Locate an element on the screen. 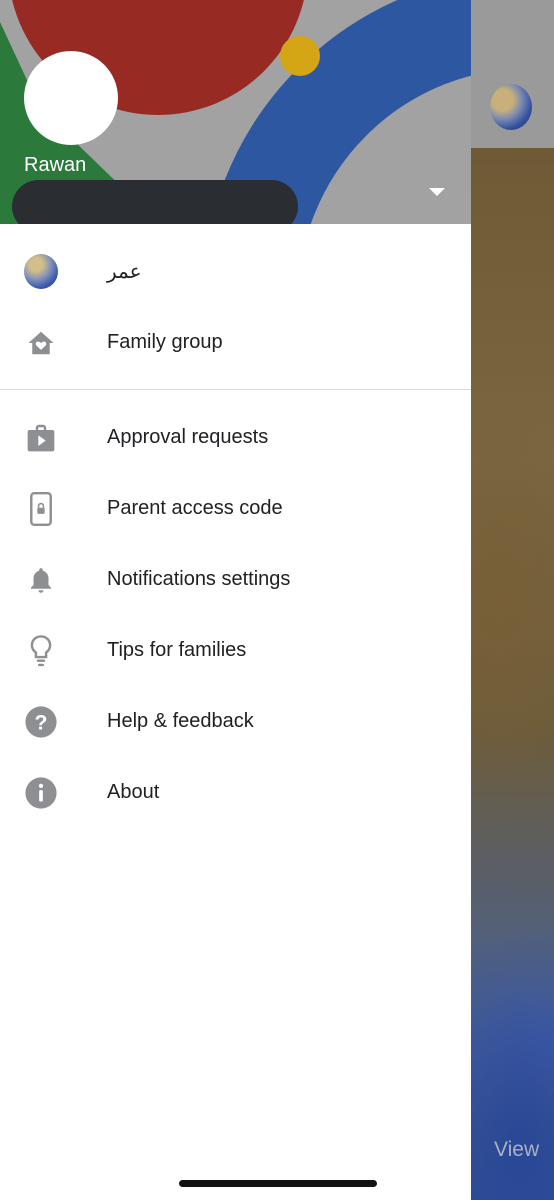 Image resolution: width=554 pixels, height=1200 pixels. menu-item-label: Parent access code is located at coordinates (195, 508).